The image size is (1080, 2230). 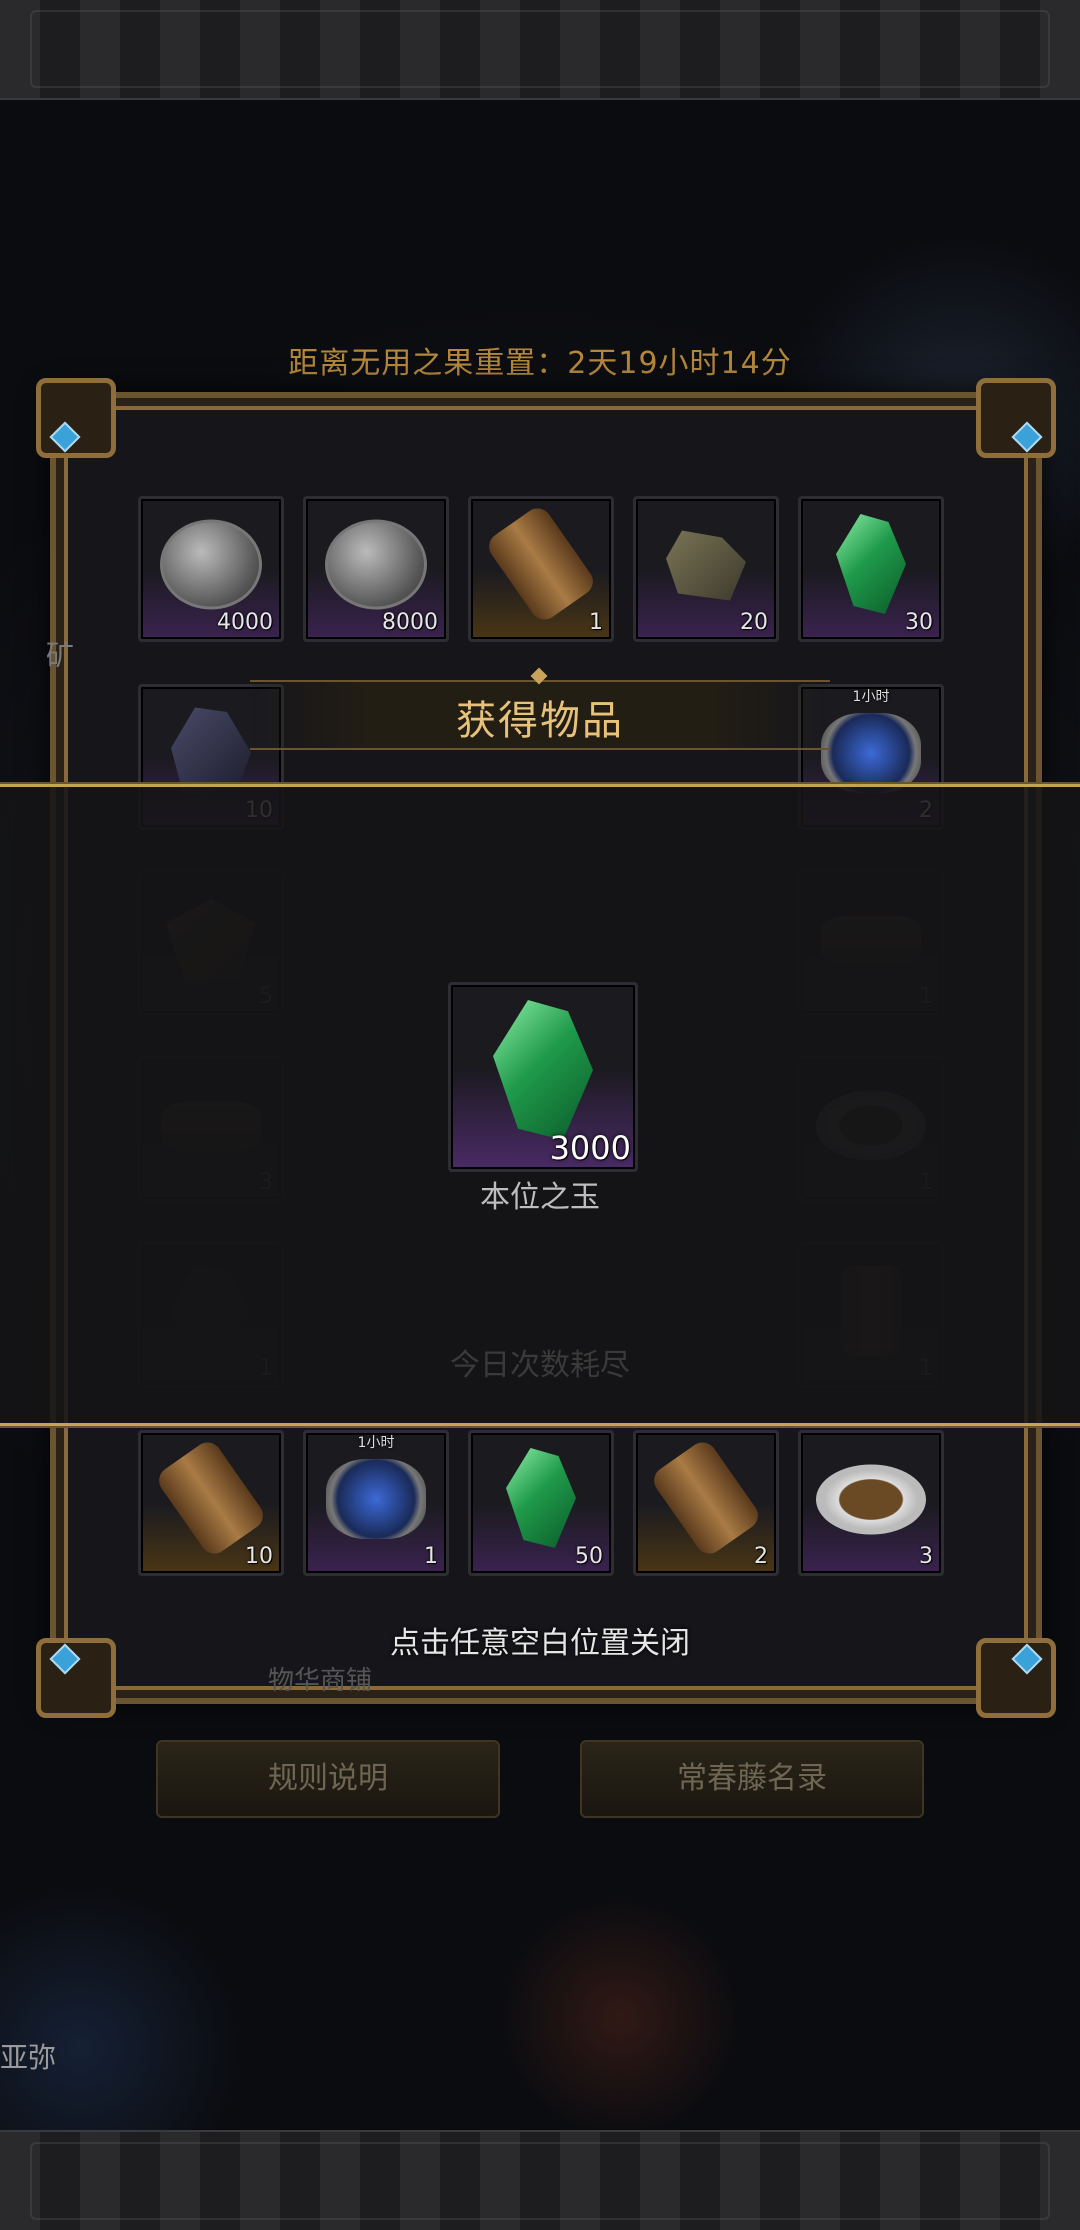 I want to click on item-slot: 4000, so click(x=211, y=569).